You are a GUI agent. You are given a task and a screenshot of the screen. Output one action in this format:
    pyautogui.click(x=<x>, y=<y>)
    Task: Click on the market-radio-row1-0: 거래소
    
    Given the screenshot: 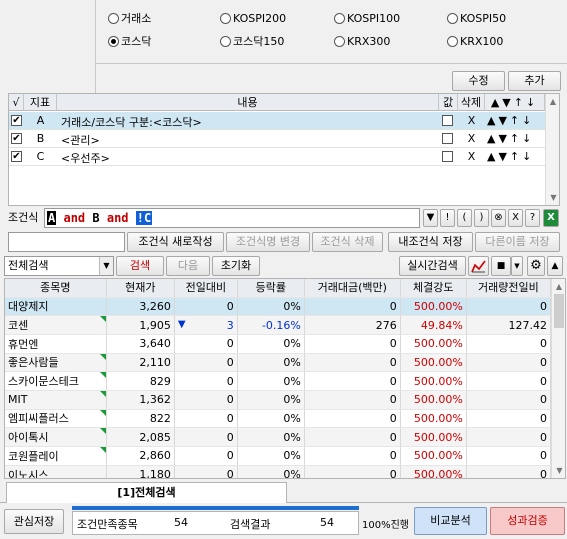 What is the action you would take?
    pyautogui.click(x=129, y=19)
    